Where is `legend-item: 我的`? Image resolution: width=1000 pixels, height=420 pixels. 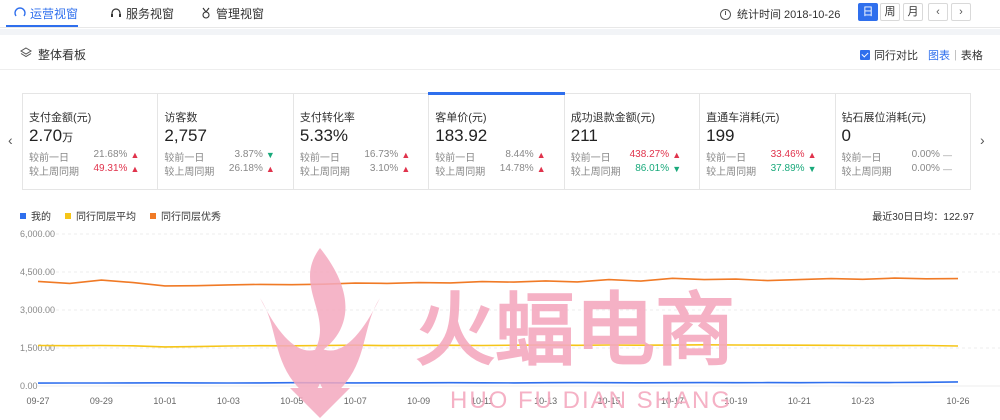 legend-item: 我的 is located at coordinates (35, 215).